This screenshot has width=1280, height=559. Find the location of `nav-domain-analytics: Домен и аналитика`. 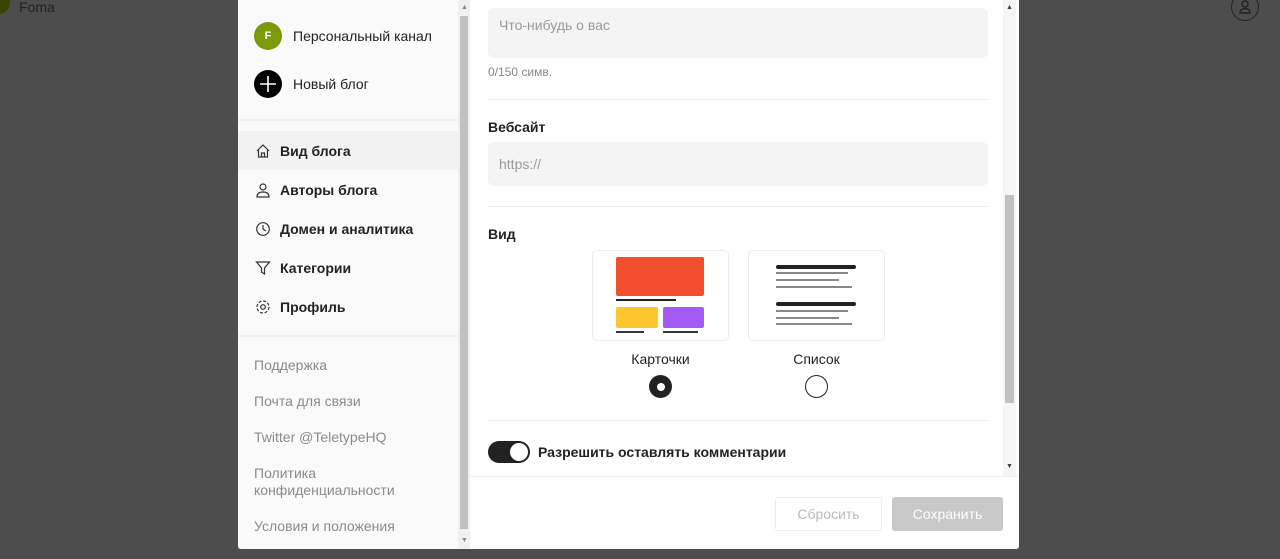

nav-domain-analytics: Домен и аналитика is located at coordinates (348, 228).